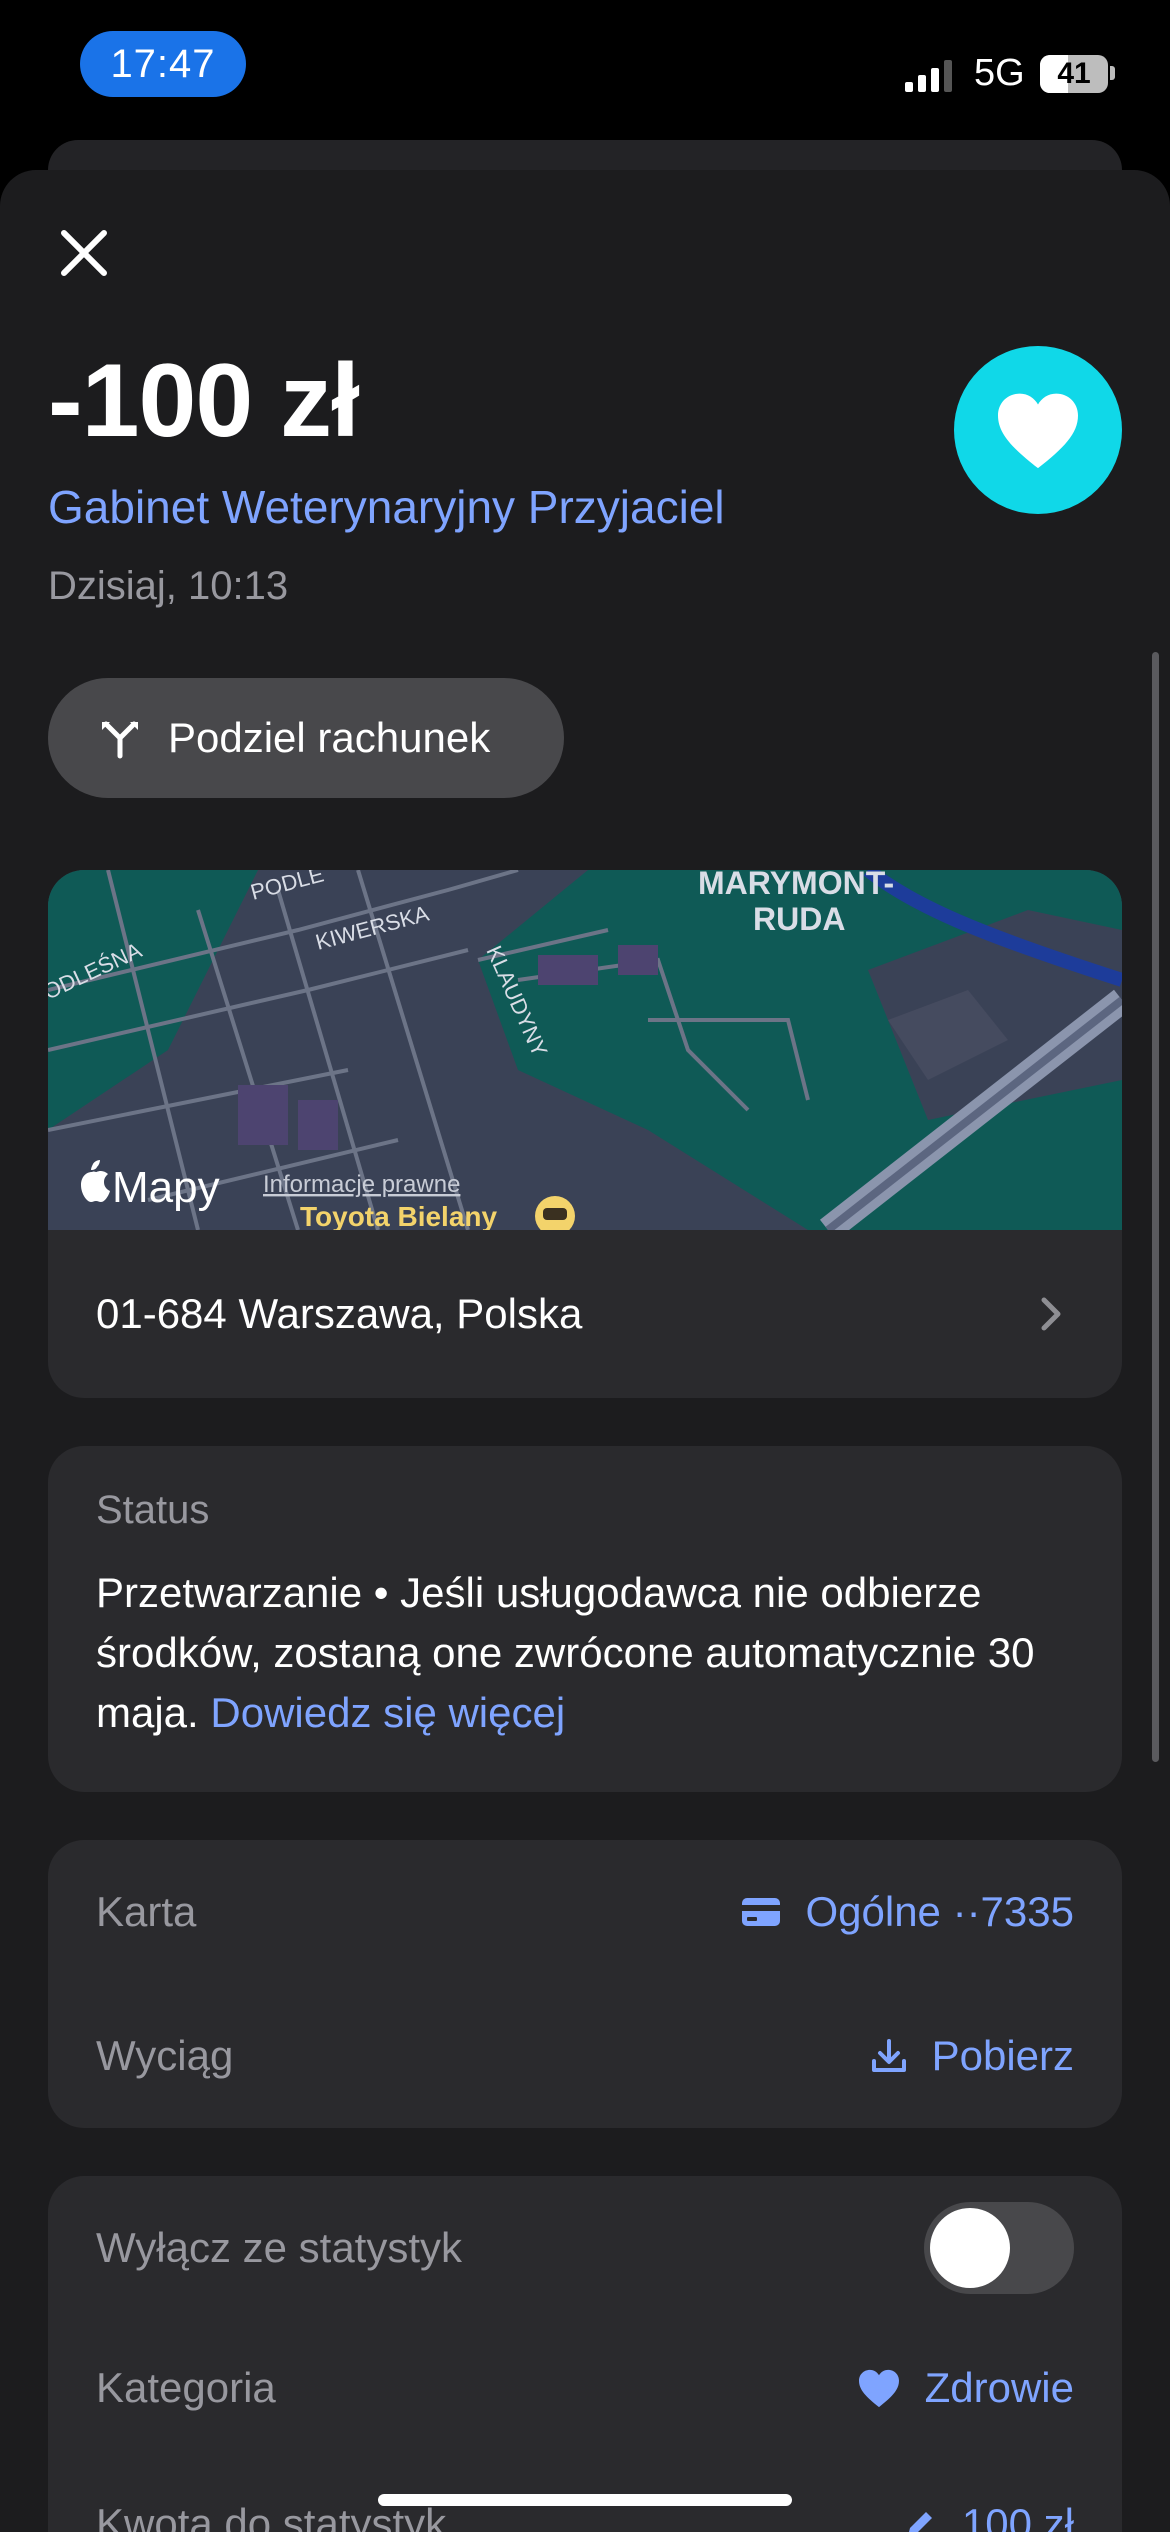 This screenshot has height=2532, width=1170. Describe the element at coordinates (1002, 2055) in the screenshot. I see `statement-value: Pobierz` at that location.